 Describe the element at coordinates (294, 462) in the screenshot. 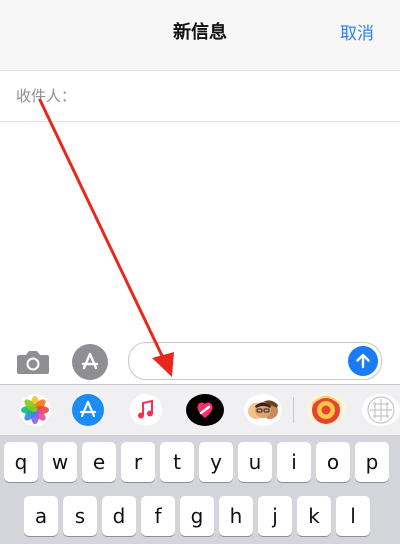

I see `key-i: i` at that location.